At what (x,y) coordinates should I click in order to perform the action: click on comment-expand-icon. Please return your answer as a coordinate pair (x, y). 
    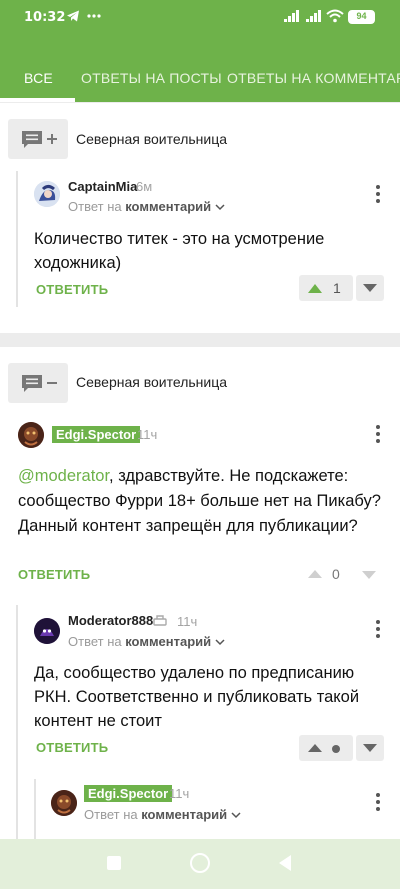
    Looking at the image, I should click on (39, 139).